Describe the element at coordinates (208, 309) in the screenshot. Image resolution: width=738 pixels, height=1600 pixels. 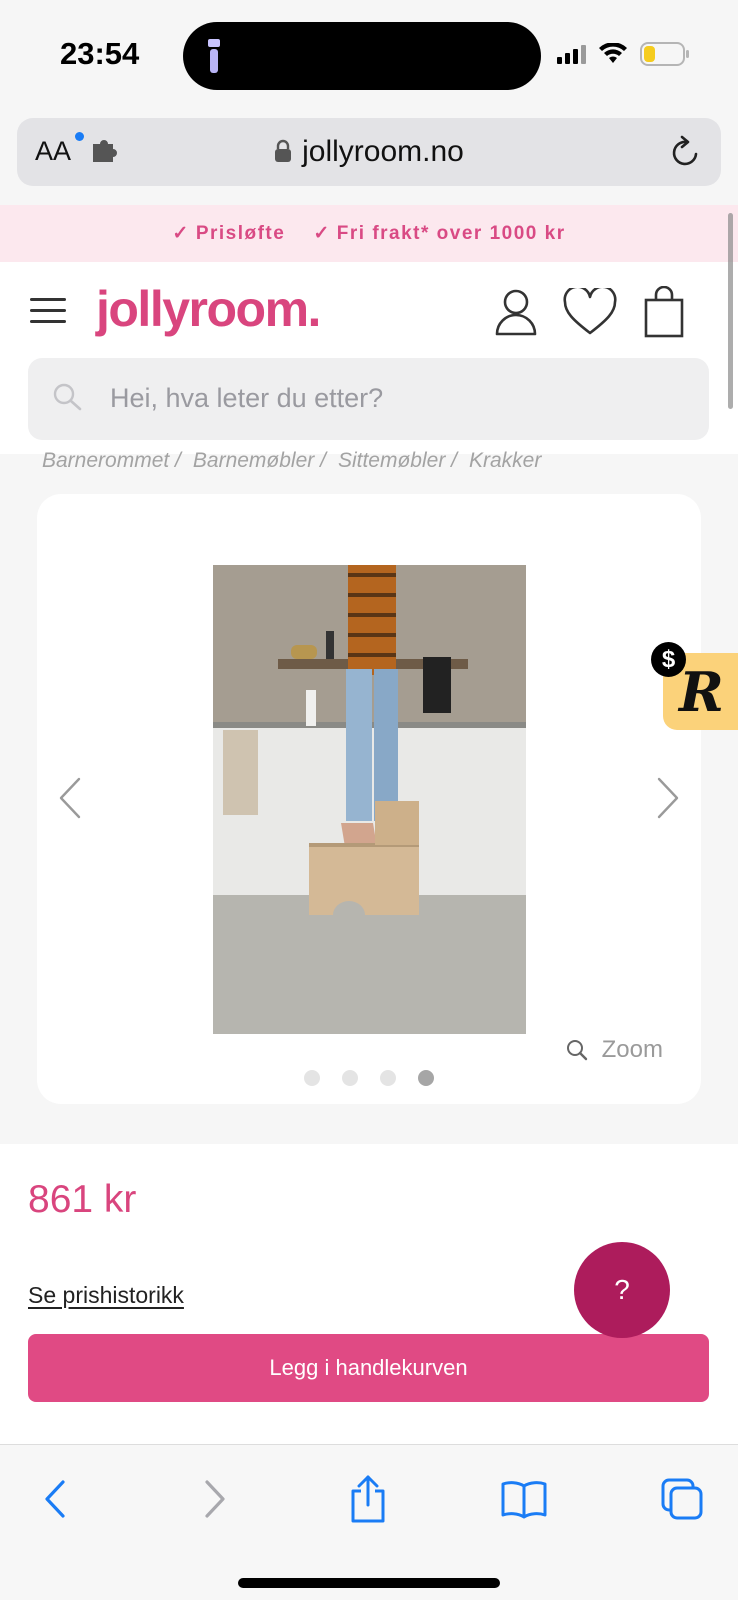
I see `site-logo: jollyroom.` at that location.